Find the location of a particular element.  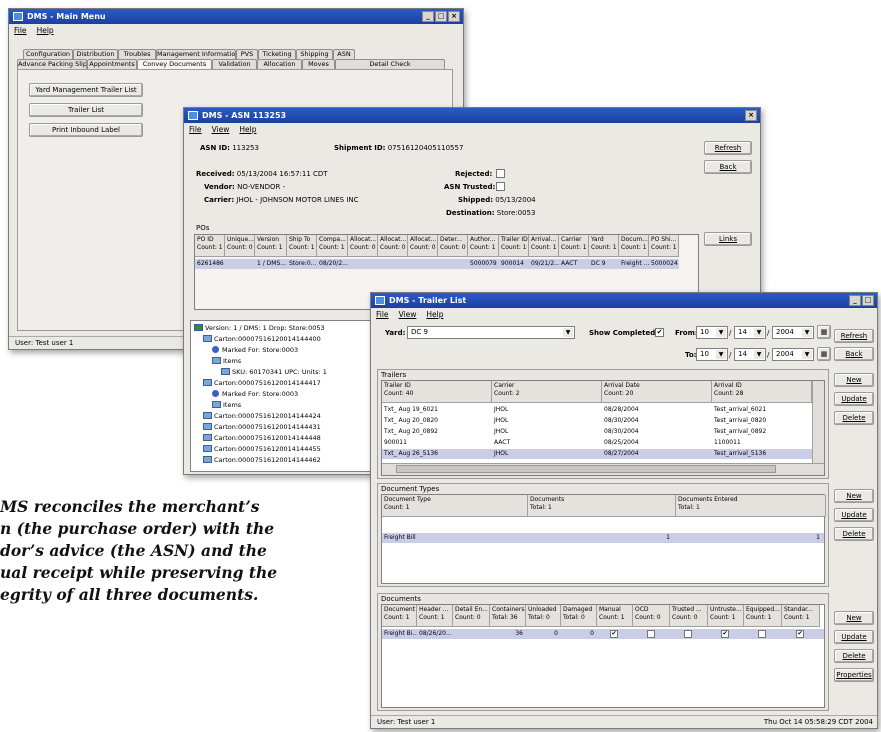

from-year-select: 2004 ▼ is located at coordinates (793, 332).